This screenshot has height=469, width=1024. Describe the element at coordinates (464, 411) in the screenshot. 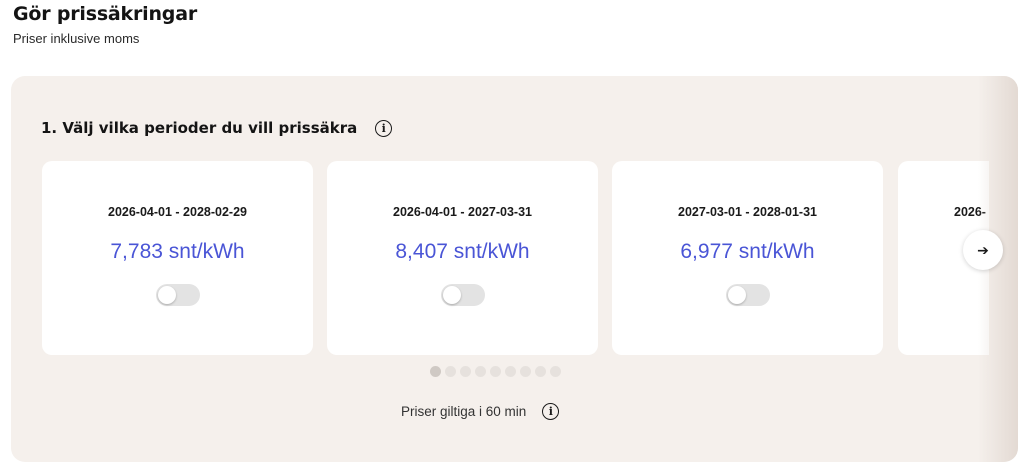

I see `validity-text: Priser giltiga i 60 min` at that location.